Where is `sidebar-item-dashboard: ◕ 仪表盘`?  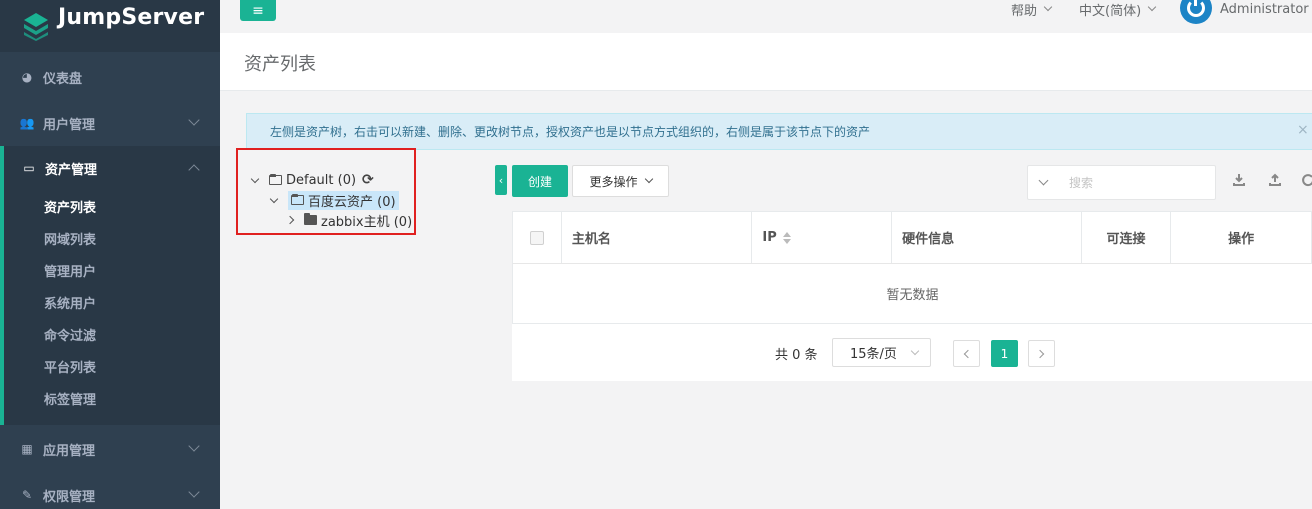 sidebar-item-dashboard: ◕ 仪表盘 is located at coordinates (110, 77).